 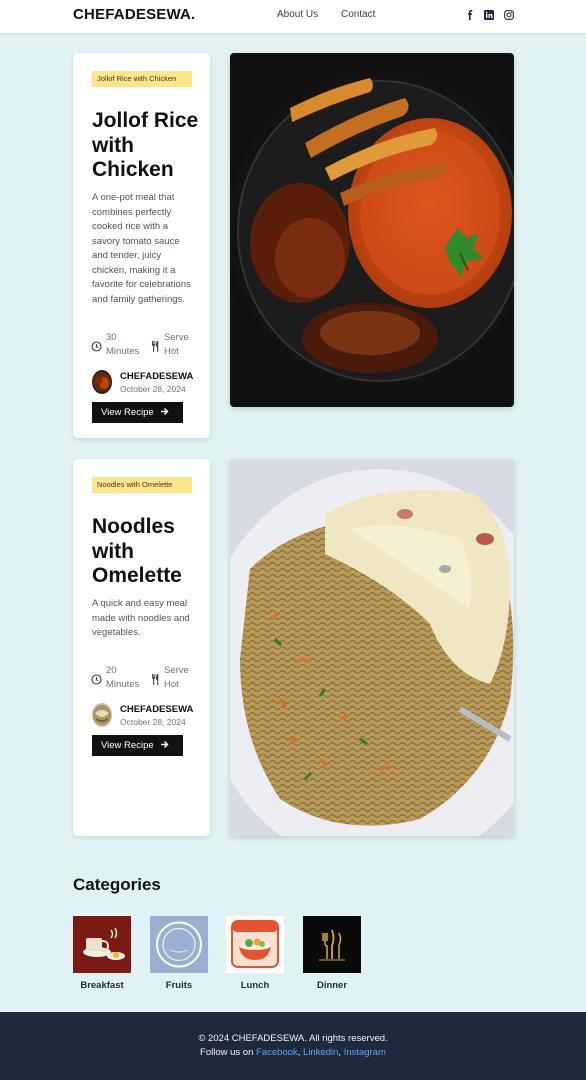 I want to click on cook-time: 30 Minutes, so click(x=123, y=344).